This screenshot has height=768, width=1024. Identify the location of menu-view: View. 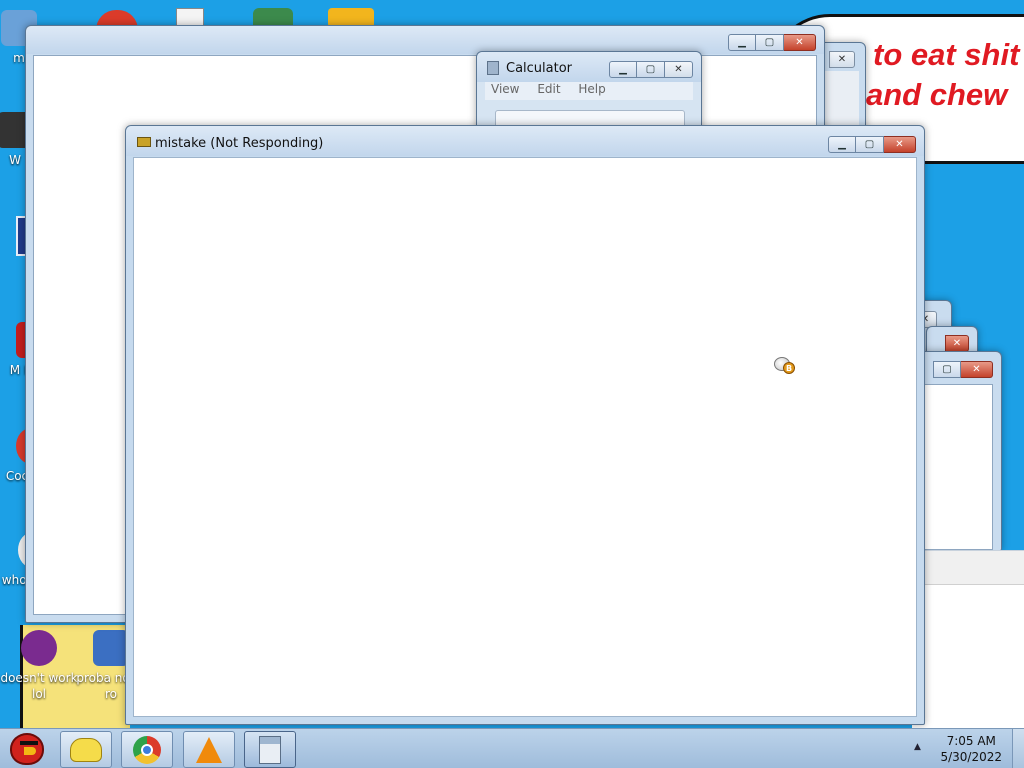
(505, 89).